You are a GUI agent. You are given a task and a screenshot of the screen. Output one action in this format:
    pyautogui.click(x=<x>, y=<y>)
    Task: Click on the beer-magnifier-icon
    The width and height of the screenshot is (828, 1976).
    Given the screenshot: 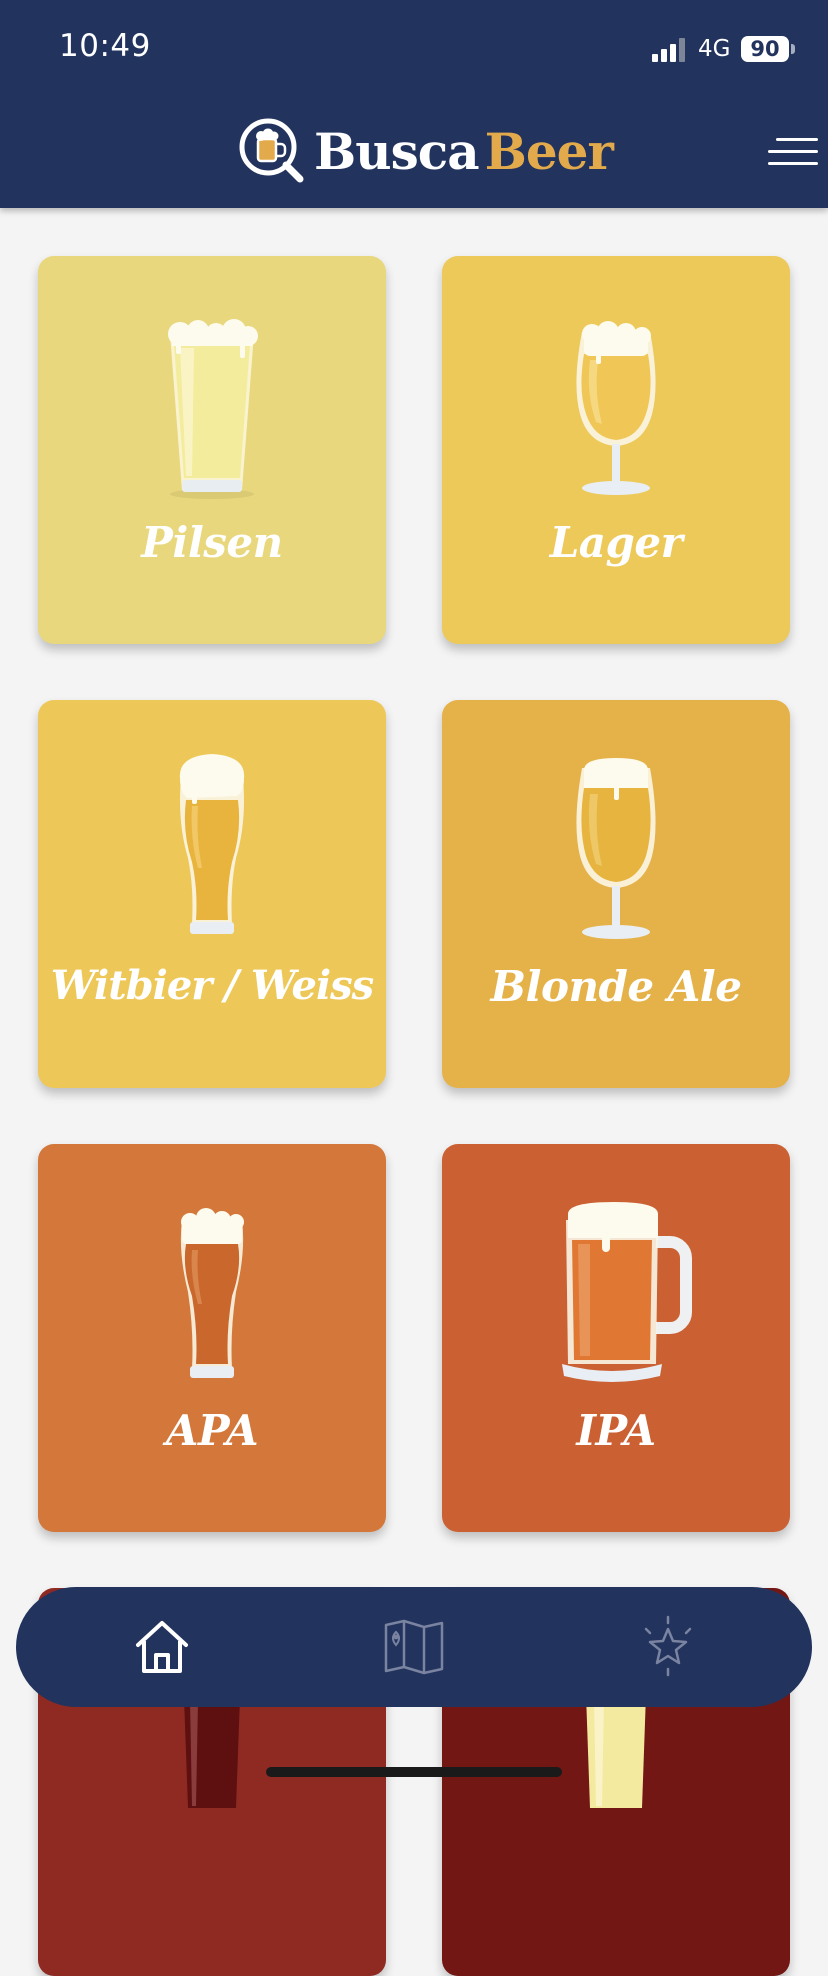 What is the action you would take?
    pyautogui.click(x=271, y=150)
    